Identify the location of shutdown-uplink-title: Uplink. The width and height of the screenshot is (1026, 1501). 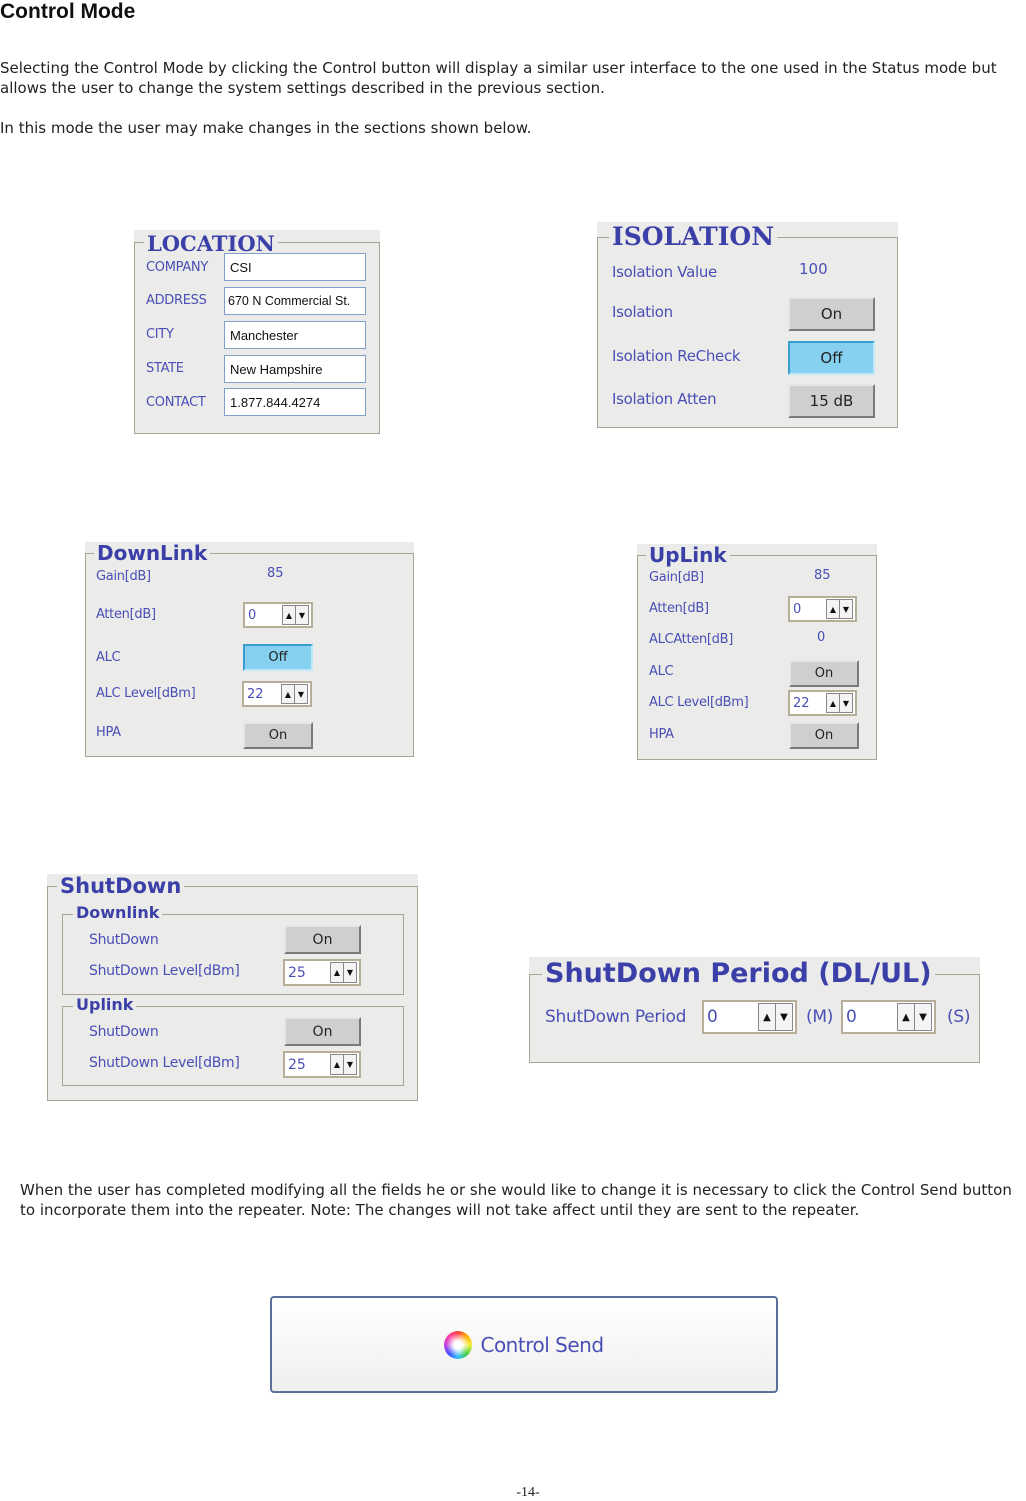
(105, 1005).